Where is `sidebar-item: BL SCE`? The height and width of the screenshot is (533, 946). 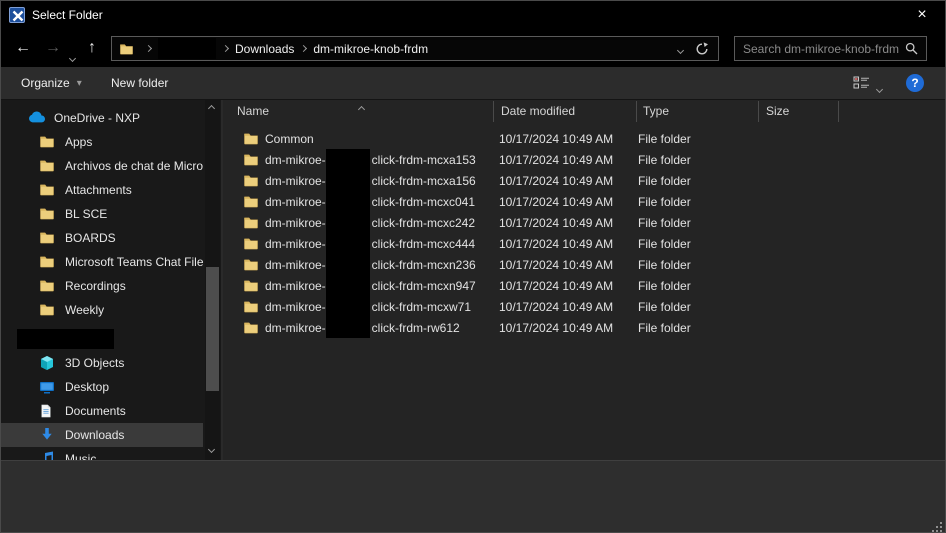
sidebar-item: BL SCE is located at coordinates (102, 214).